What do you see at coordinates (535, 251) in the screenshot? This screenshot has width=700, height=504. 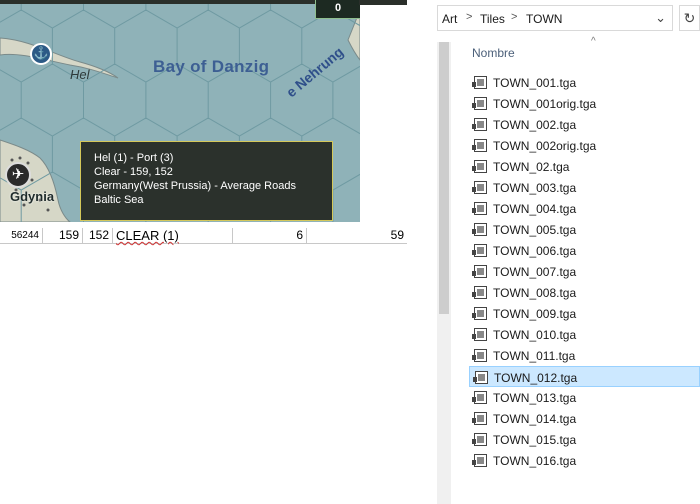 I see `file-name: TOWN_006.tga` at bounding box center [535, 251].